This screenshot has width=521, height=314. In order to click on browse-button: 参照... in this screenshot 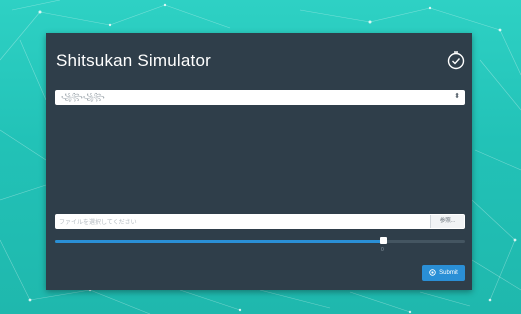, I will do `click(447, 221)`.